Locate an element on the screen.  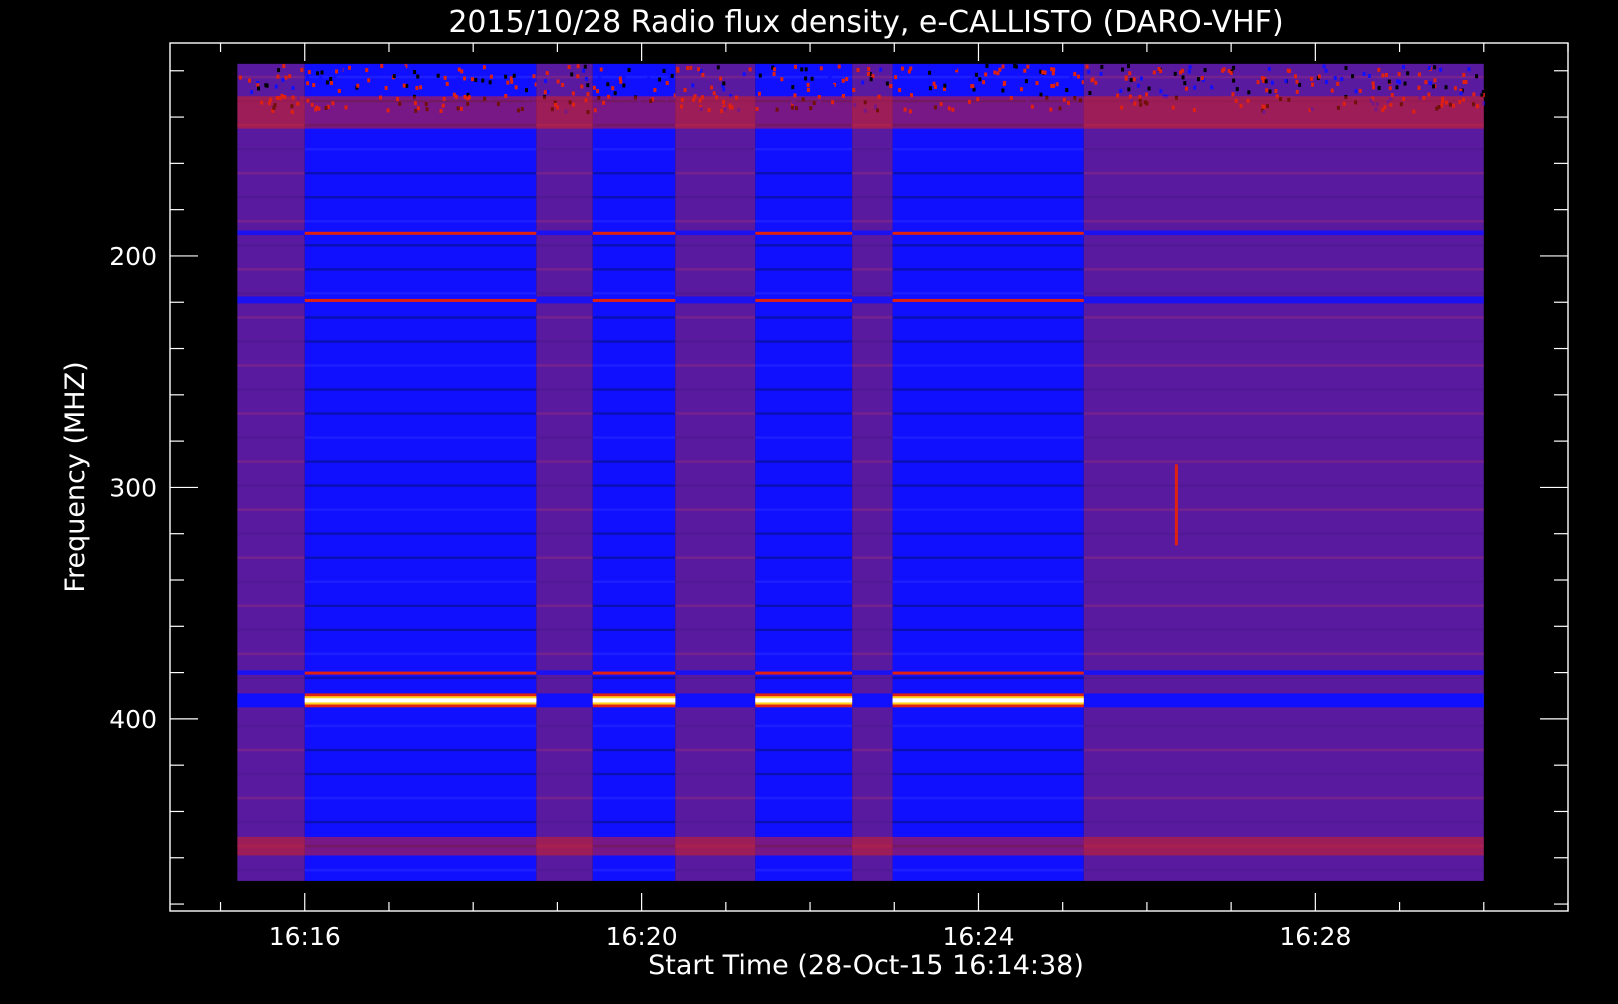
strong-band-core is located at coordinates (634, 700).